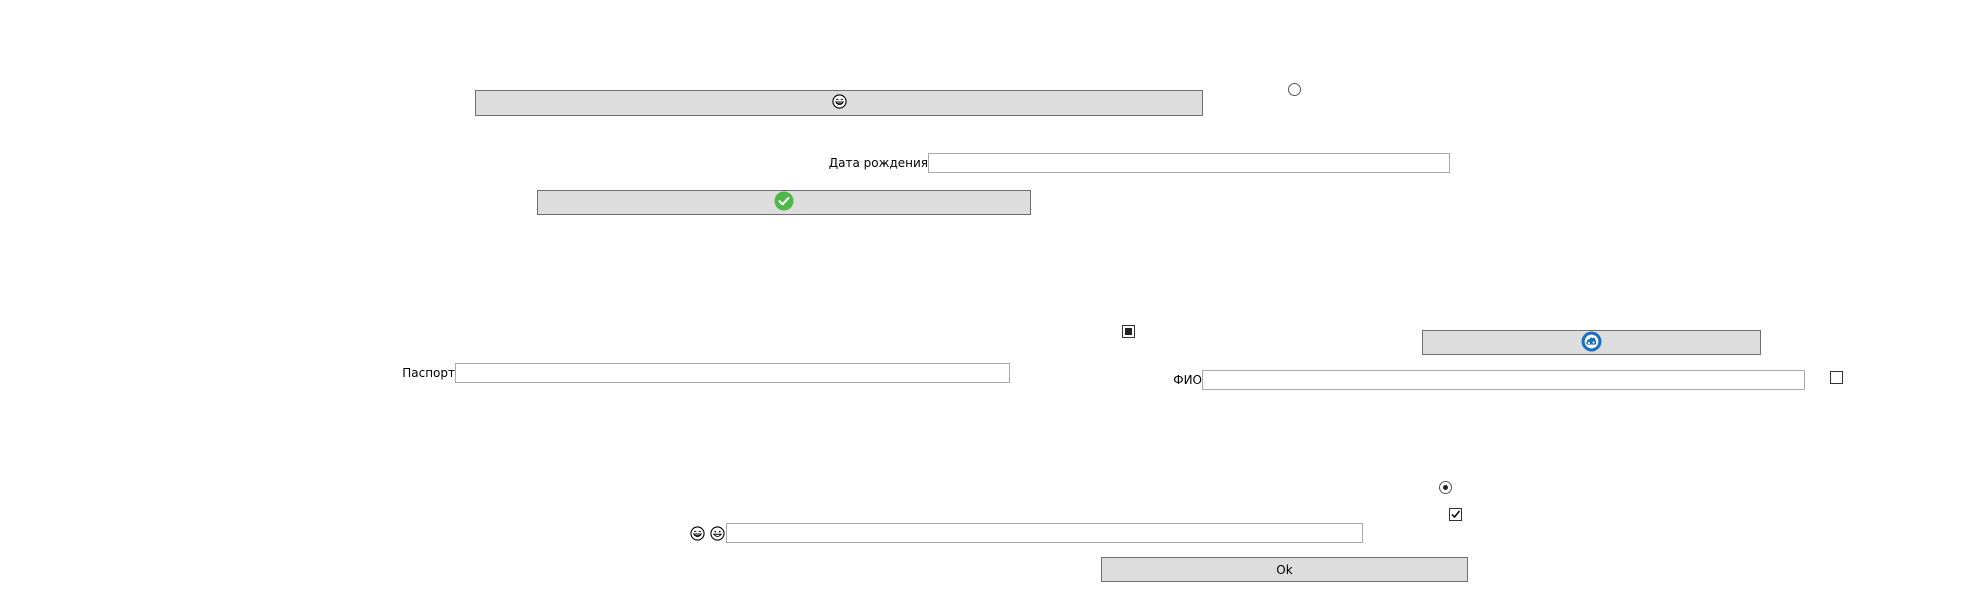  I want to click on birth-date-field, so click(1189, 163).